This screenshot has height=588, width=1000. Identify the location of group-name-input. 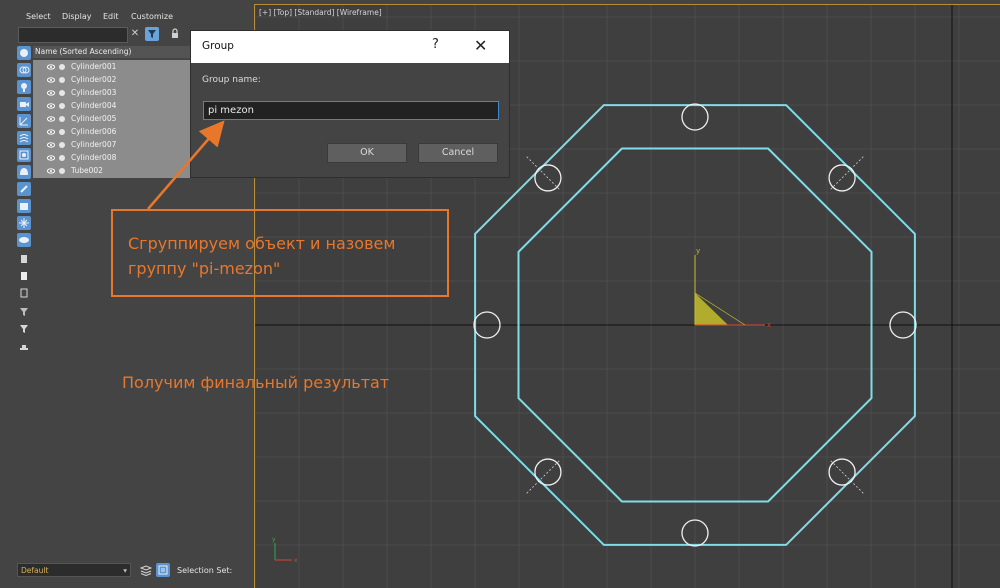
(351, 110).